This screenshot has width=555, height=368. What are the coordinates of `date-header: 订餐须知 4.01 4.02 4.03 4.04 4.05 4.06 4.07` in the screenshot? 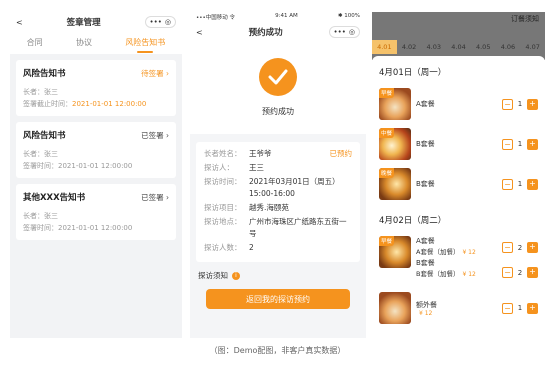 It's located at (458, 36).